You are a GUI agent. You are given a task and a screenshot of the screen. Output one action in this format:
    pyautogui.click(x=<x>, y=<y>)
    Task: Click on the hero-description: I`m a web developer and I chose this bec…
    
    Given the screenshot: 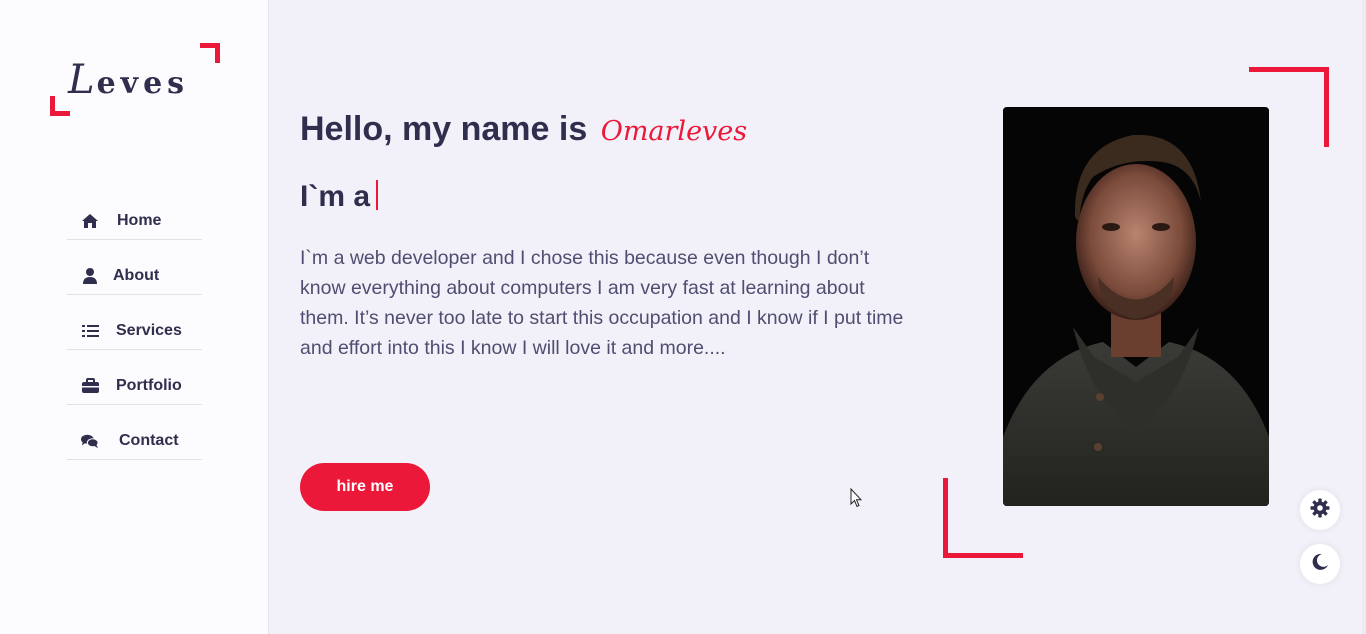 What is the action you would take?
    pyautogui.click(x=602, y=303)
    